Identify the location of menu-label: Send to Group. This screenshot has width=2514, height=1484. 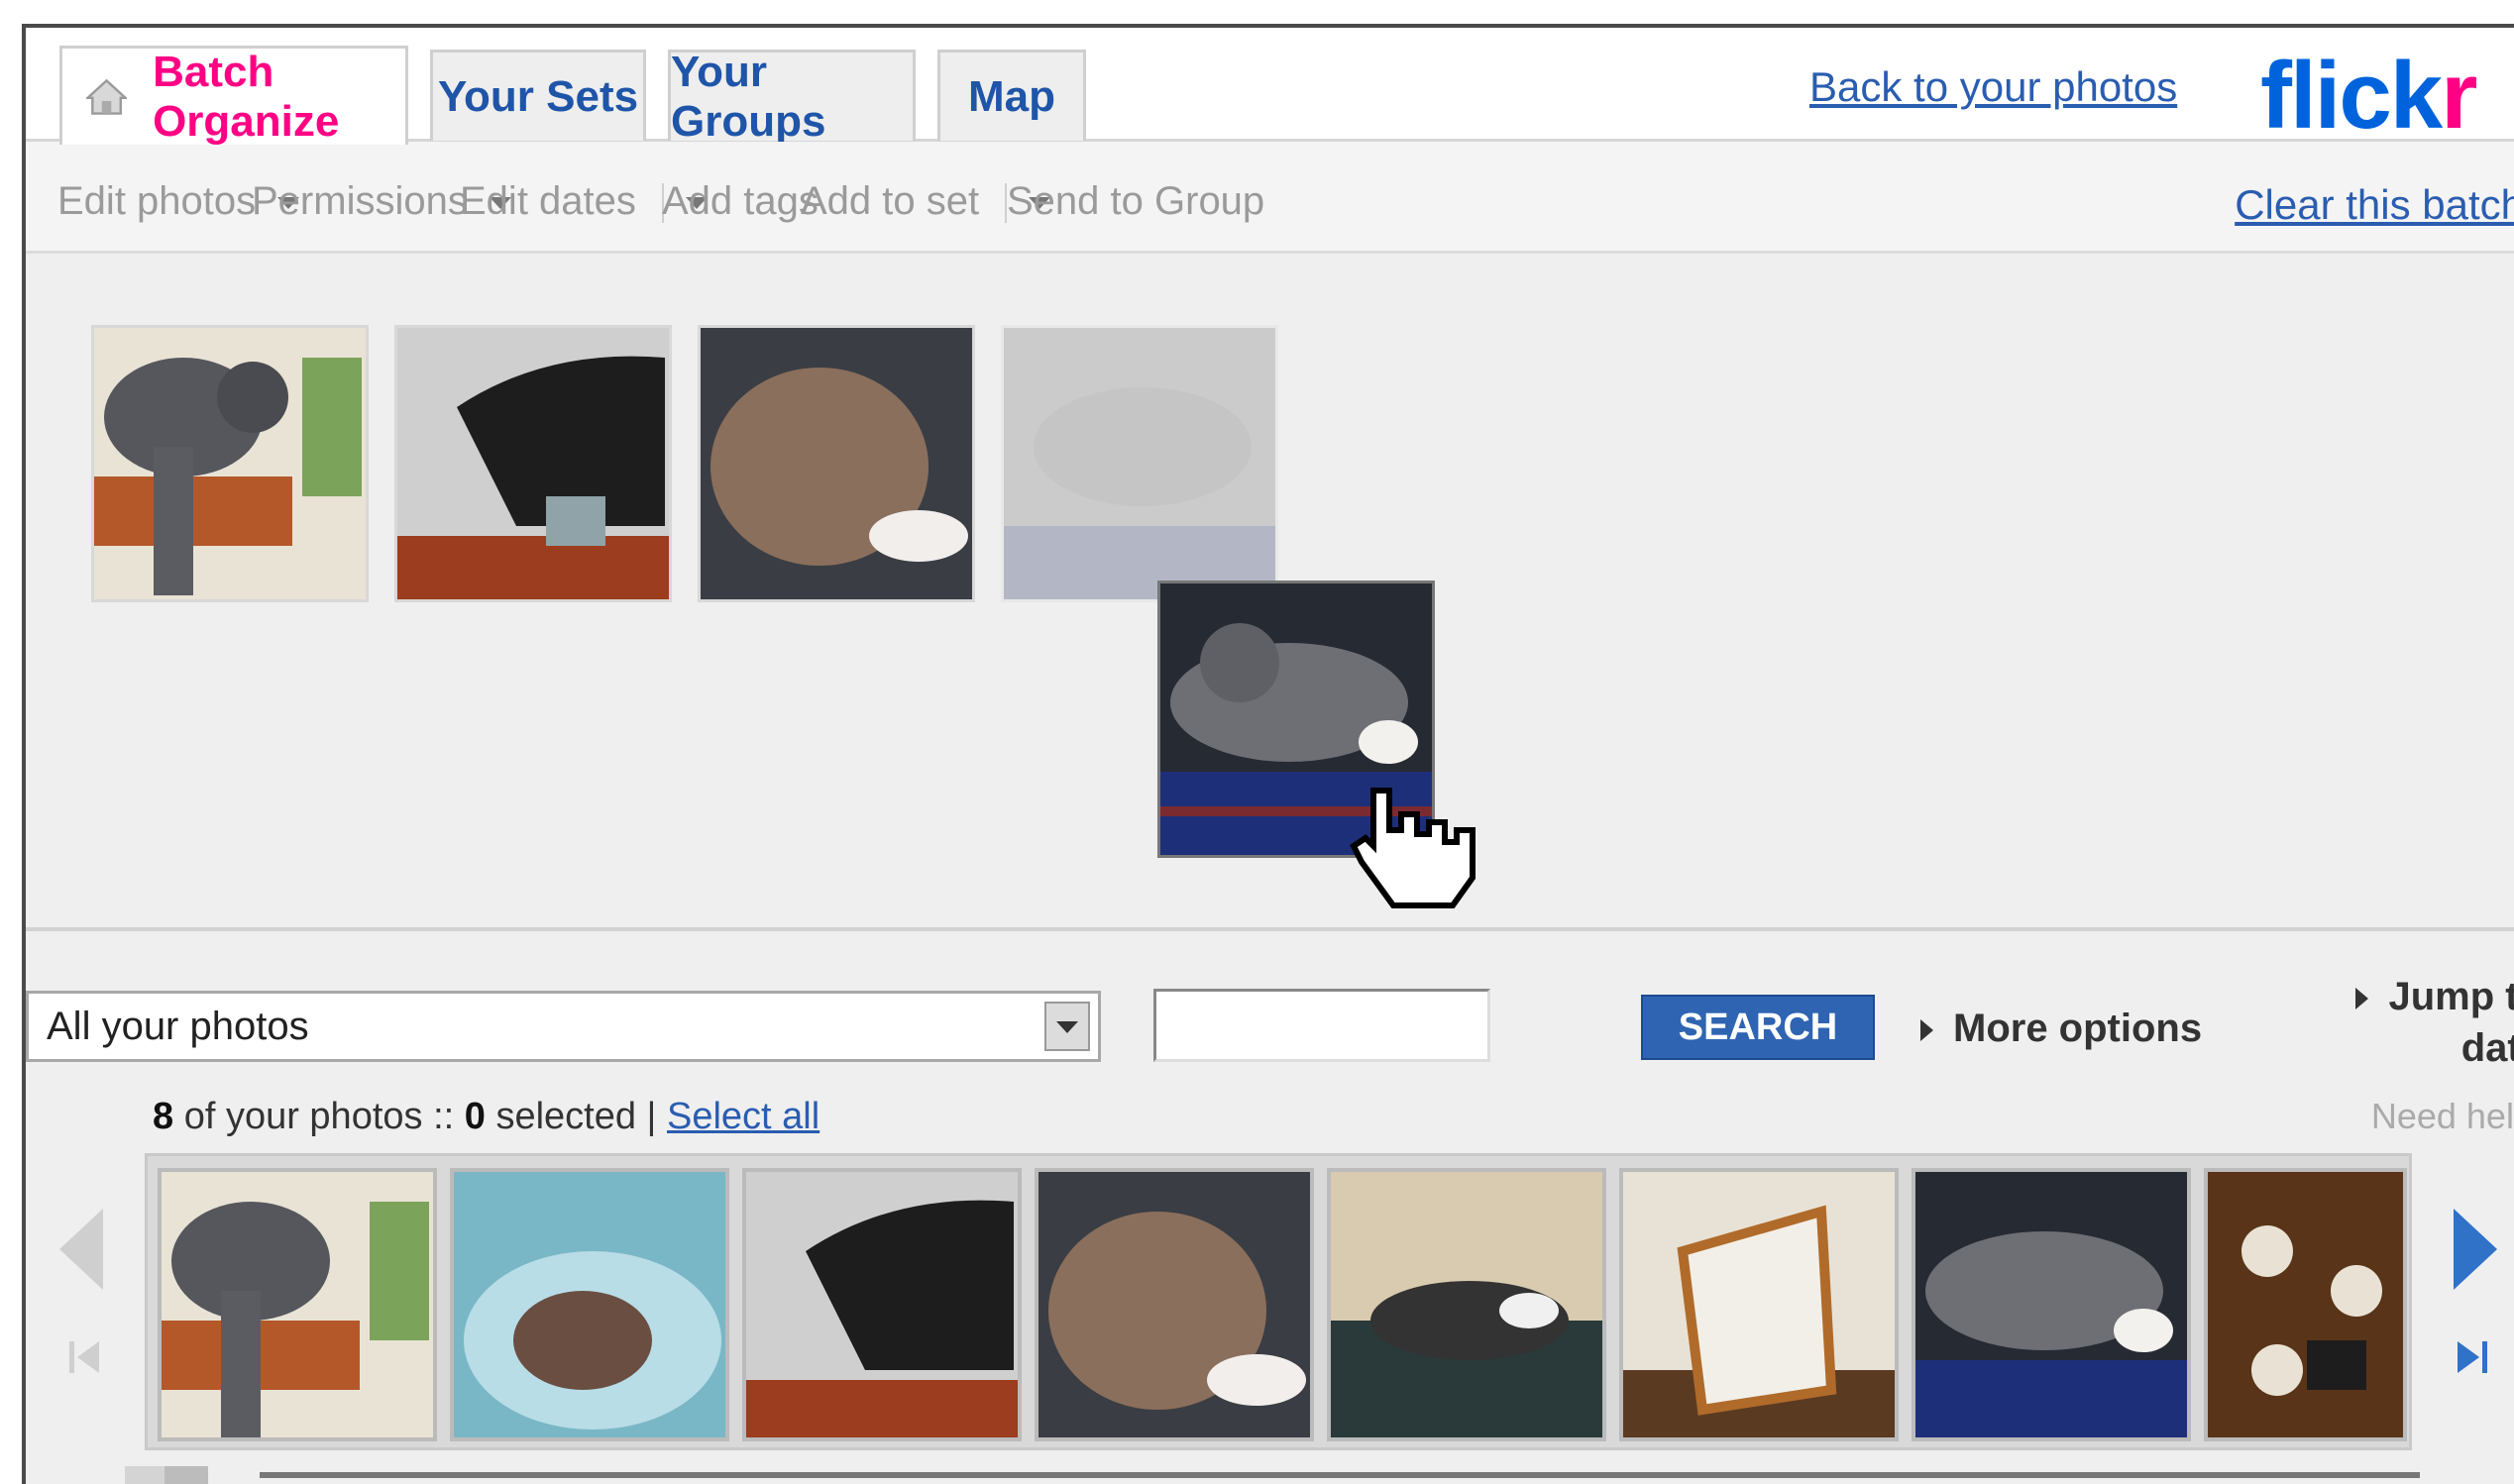
(1136, 201).